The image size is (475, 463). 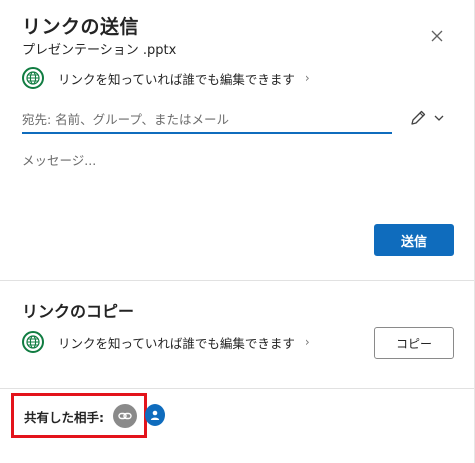 What do you see at coordinates (414, 343) in the screenshot?
I see `copy-button: コピー` at bounding box center [414, 343].